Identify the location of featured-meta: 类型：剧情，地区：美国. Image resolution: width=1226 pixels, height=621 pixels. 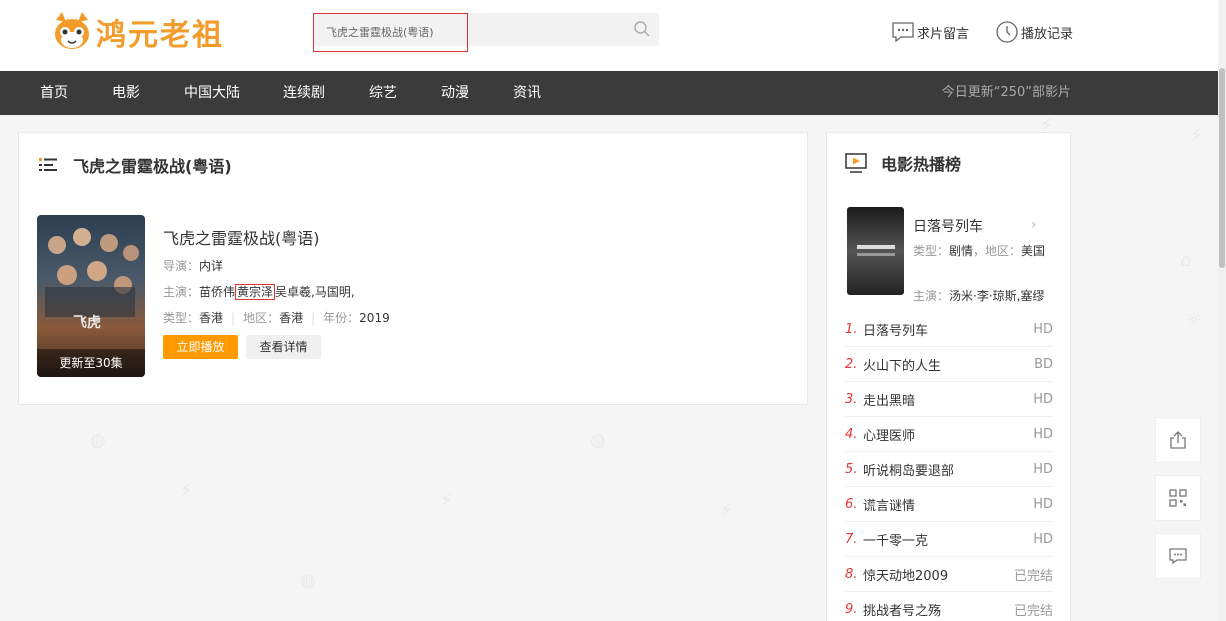
(979, 251).